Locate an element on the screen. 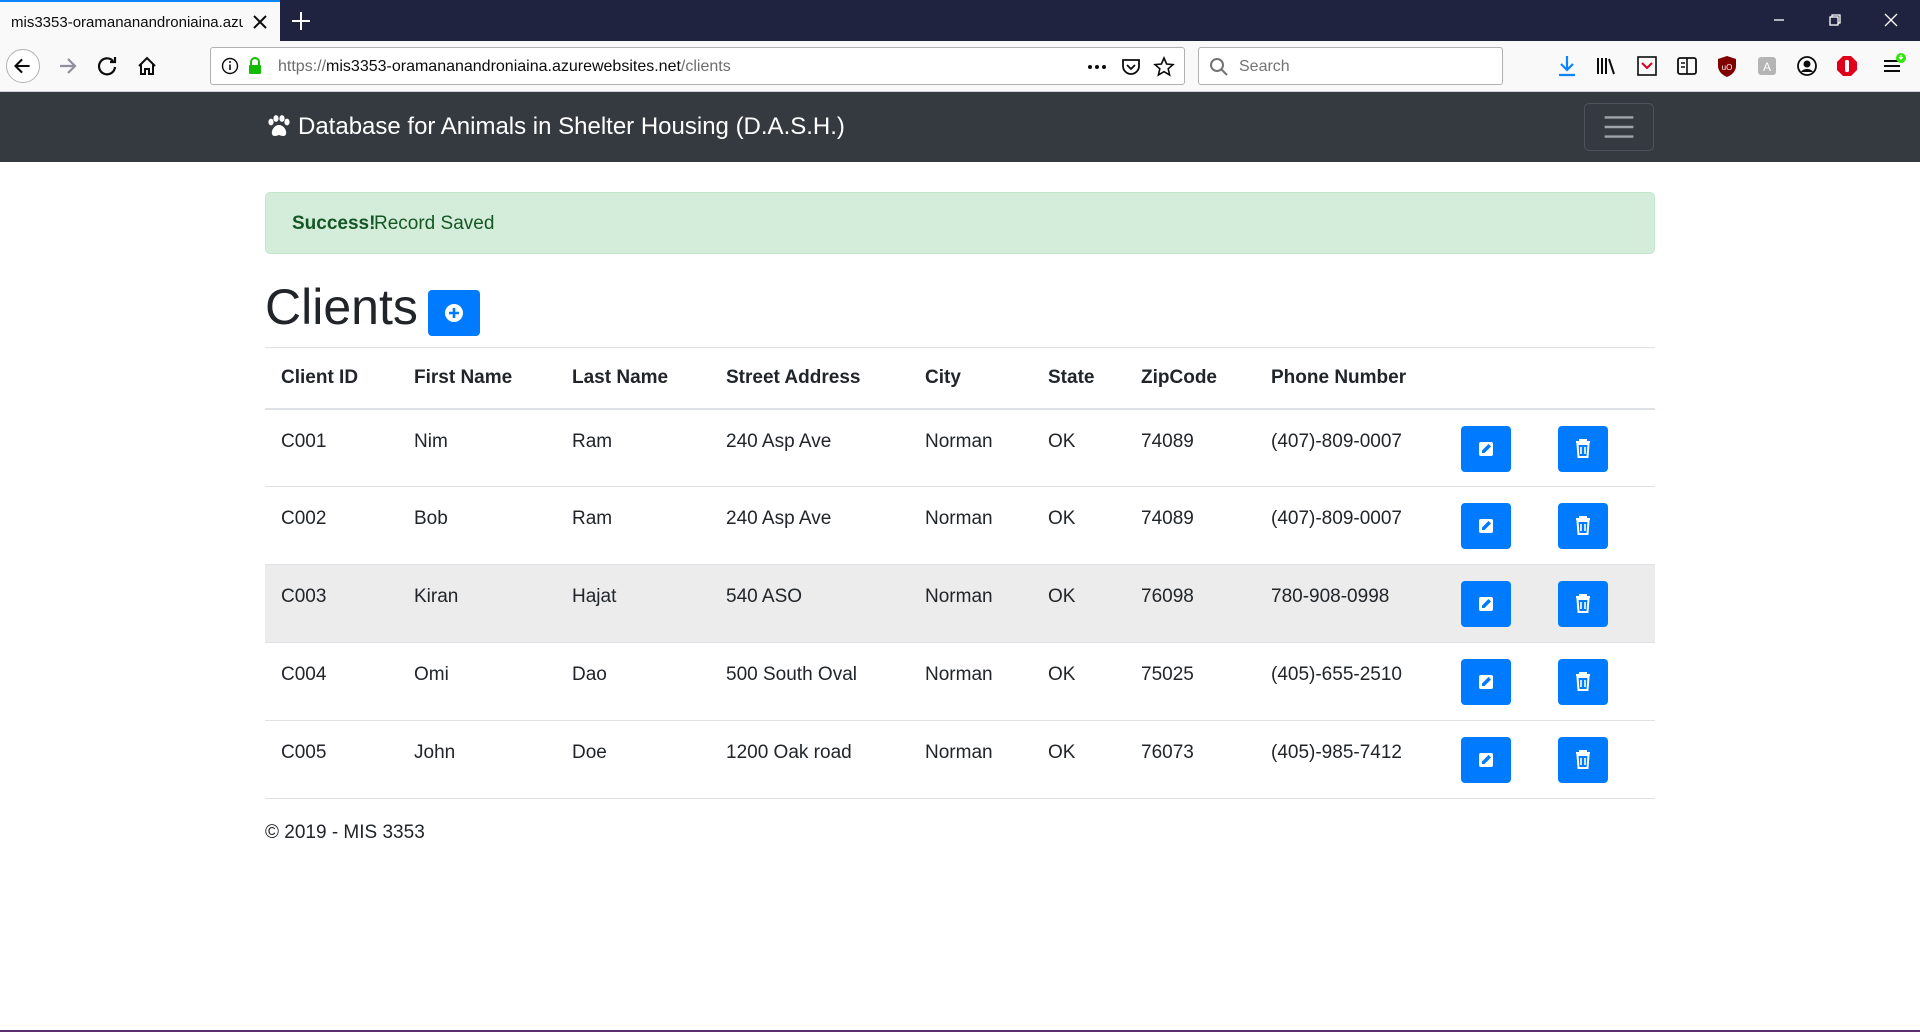  cell-street-address: 1200 Oak road is located at coordinates (809, 759).